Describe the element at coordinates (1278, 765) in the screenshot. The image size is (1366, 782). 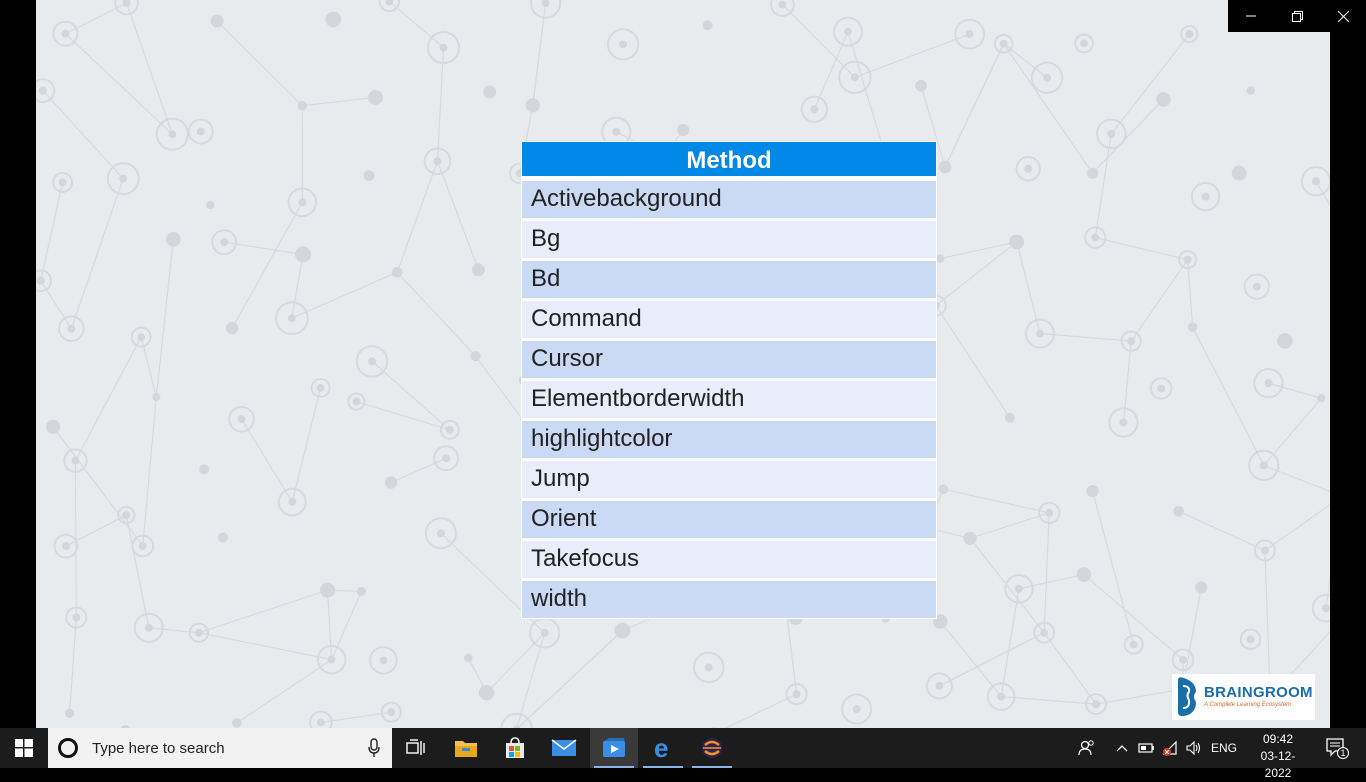
I see `clock-date: 03-12-2022` at that location.